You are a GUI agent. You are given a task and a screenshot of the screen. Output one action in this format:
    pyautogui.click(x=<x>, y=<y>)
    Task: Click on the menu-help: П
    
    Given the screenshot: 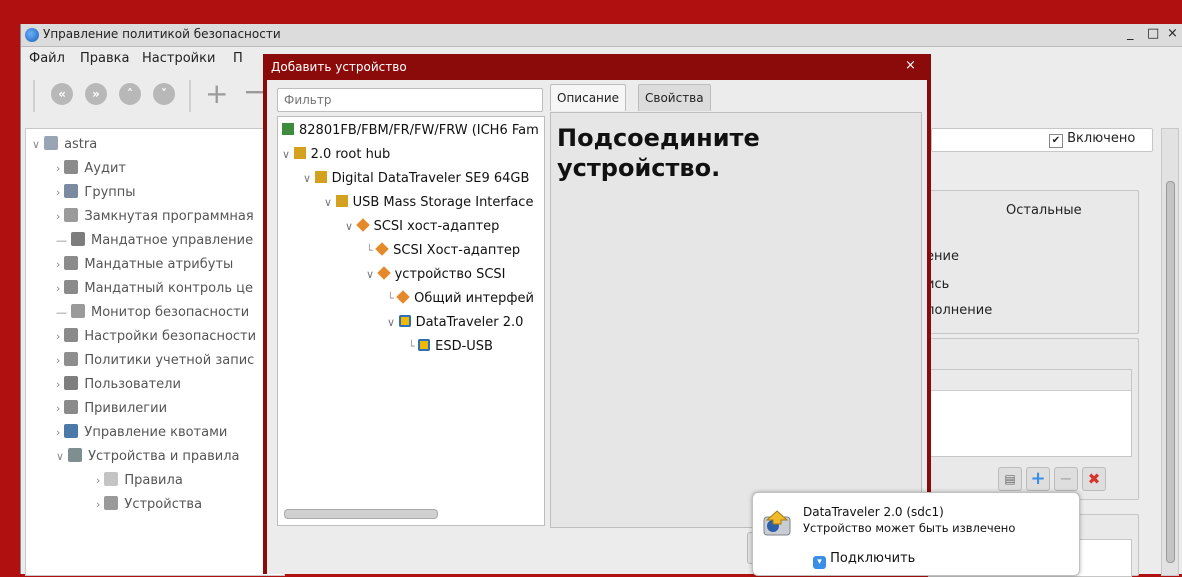 What is the action you would take?
    pyautogui.click(x=238, y=58)
    